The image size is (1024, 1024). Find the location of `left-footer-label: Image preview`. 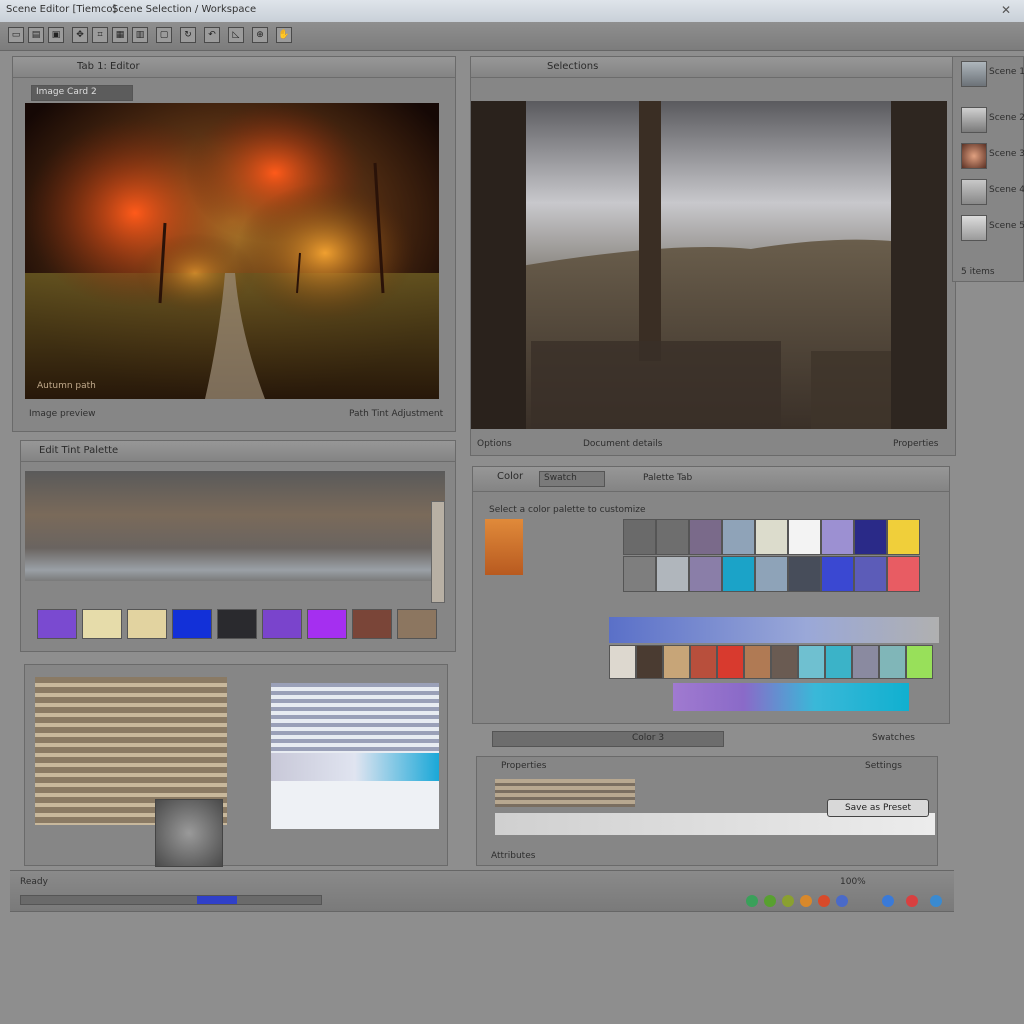

left-footer-label: Image preview is located at coordinates (62, 414).